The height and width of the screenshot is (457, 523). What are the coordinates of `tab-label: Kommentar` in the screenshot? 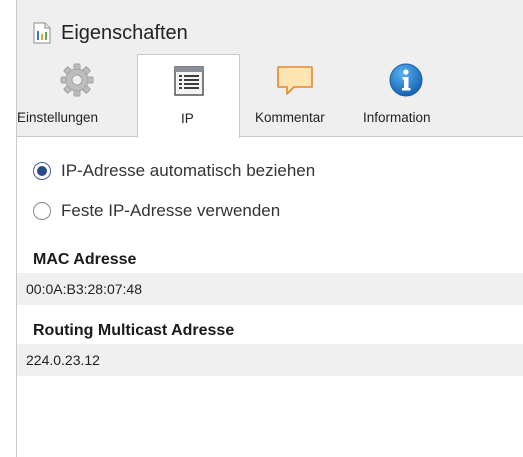 It's located at (290, 117).